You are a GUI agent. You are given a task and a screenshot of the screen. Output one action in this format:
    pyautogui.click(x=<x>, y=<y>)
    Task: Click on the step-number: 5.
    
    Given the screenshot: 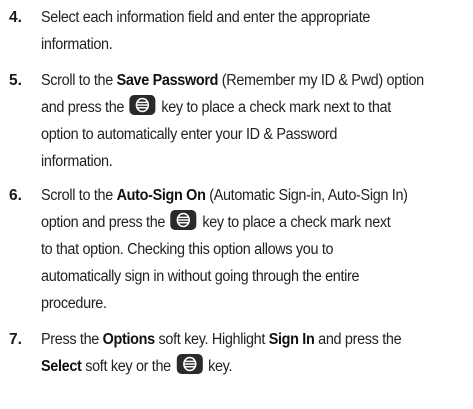 What is the action you would take?
    pyautogui.click(x=15, y=80)
    